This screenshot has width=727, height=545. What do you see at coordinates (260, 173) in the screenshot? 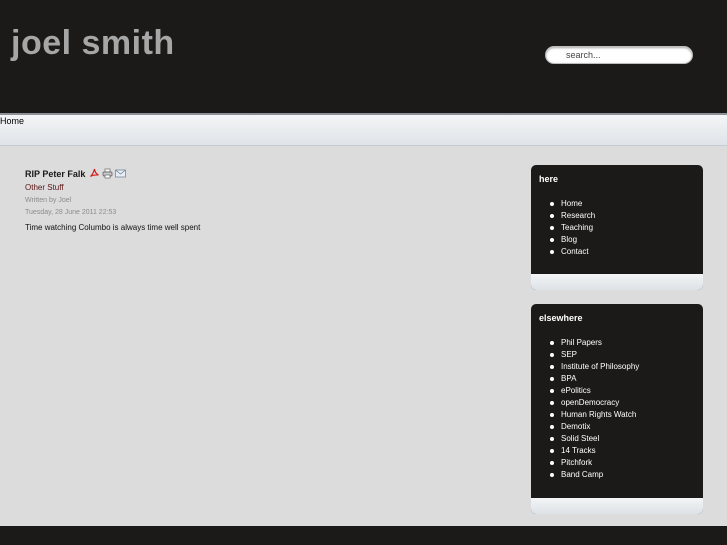
I see `article-header: RIP Peter Falk` at bounding box center [260, 173].